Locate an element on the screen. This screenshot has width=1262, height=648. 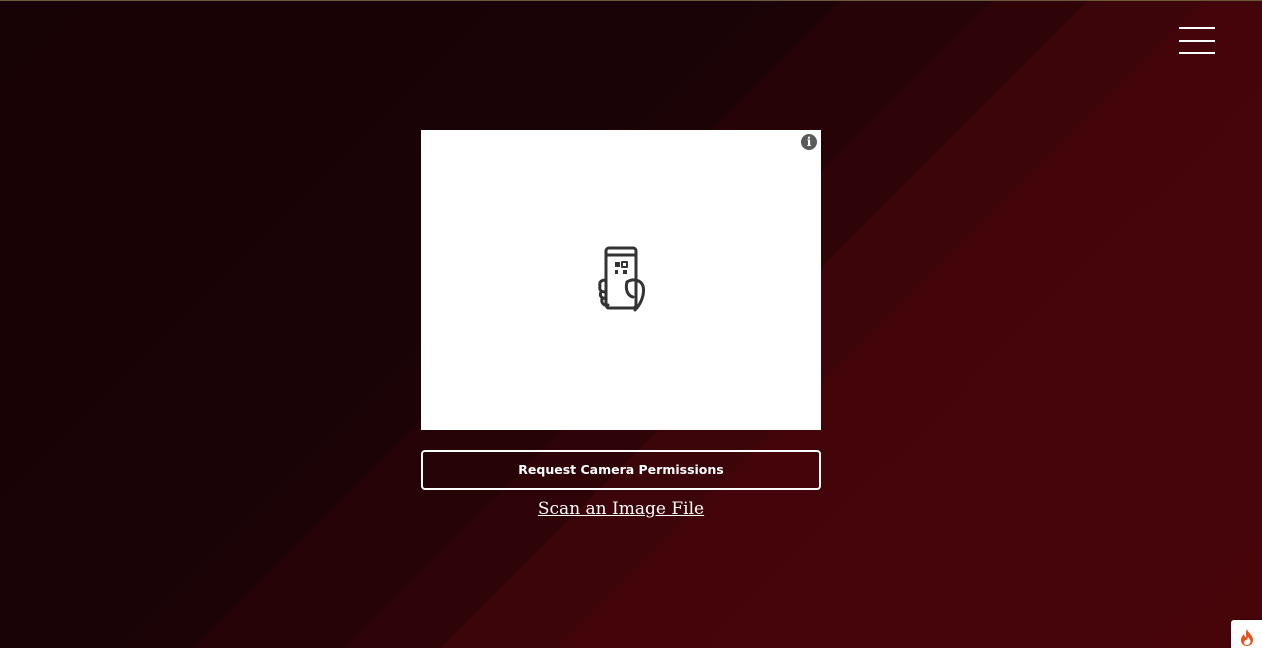
hamburger-menu-icon is located at coordinates (1197, 41).